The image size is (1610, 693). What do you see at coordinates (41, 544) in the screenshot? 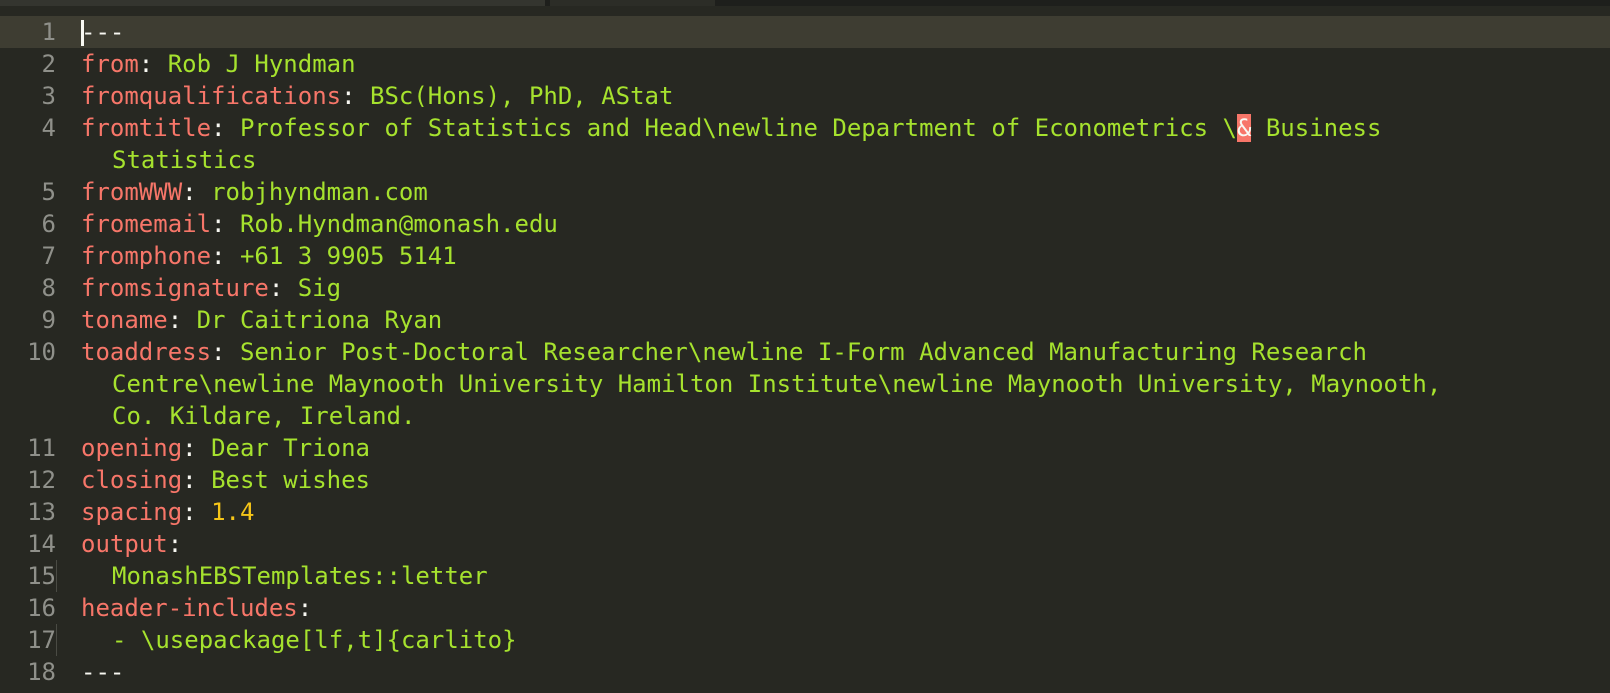
I see `line-number: 14` at bounding box center [41, 544].